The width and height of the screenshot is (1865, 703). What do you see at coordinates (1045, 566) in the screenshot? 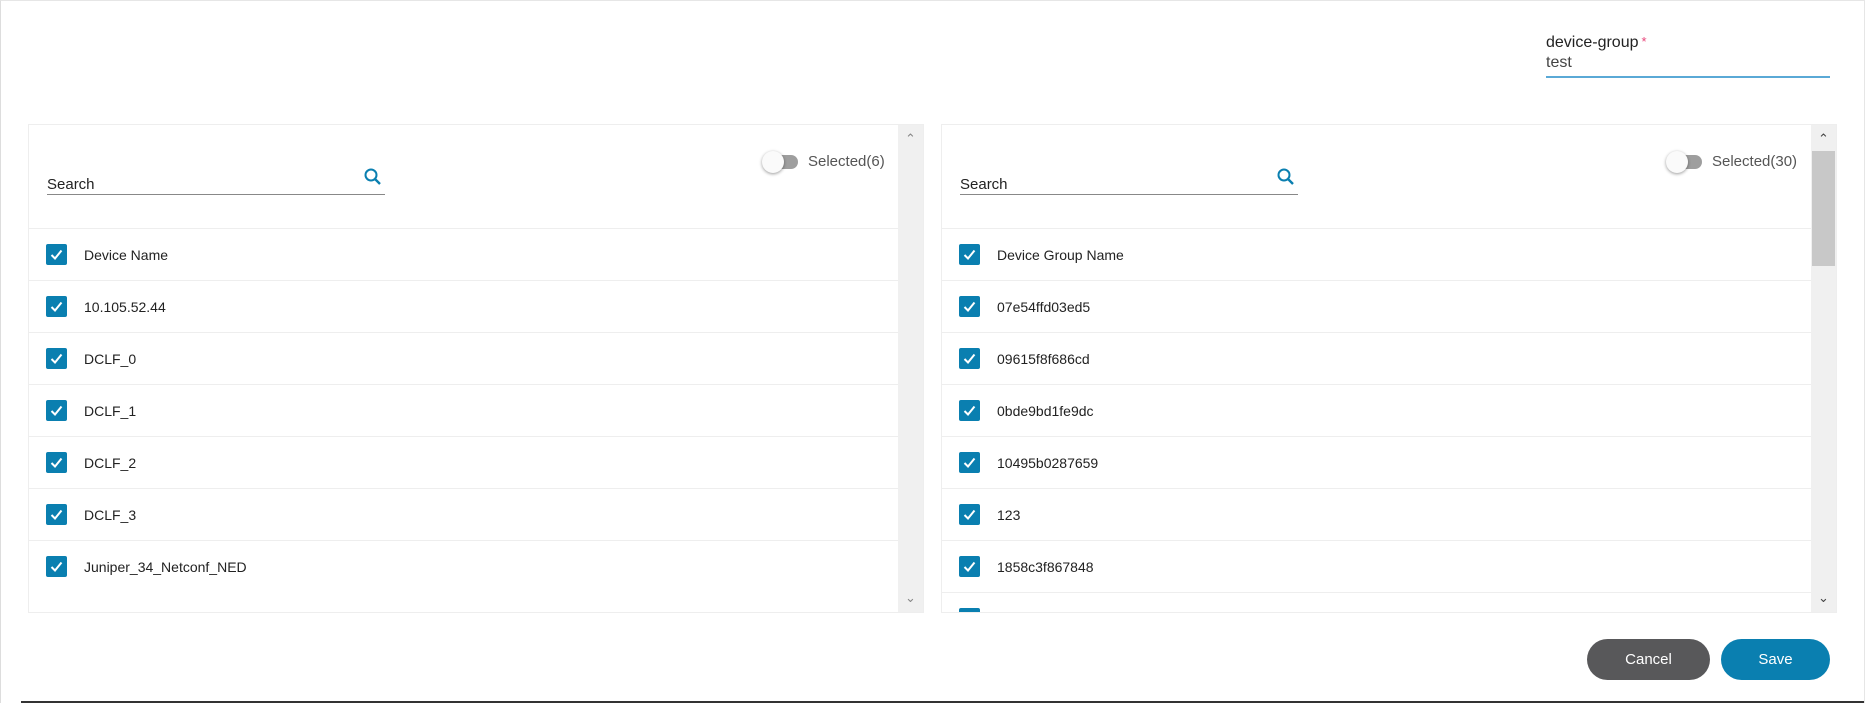
I see `row-label: 1858c3f867848` at bounding box center [1045, 566].